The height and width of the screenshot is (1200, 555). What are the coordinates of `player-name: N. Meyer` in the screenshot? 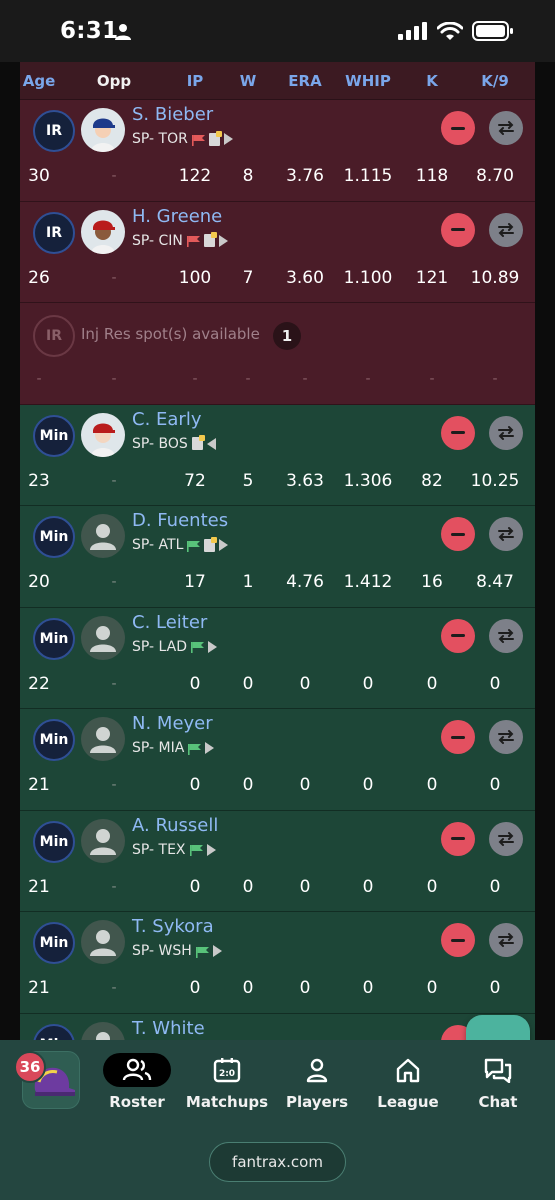 It's located at (172, 723).